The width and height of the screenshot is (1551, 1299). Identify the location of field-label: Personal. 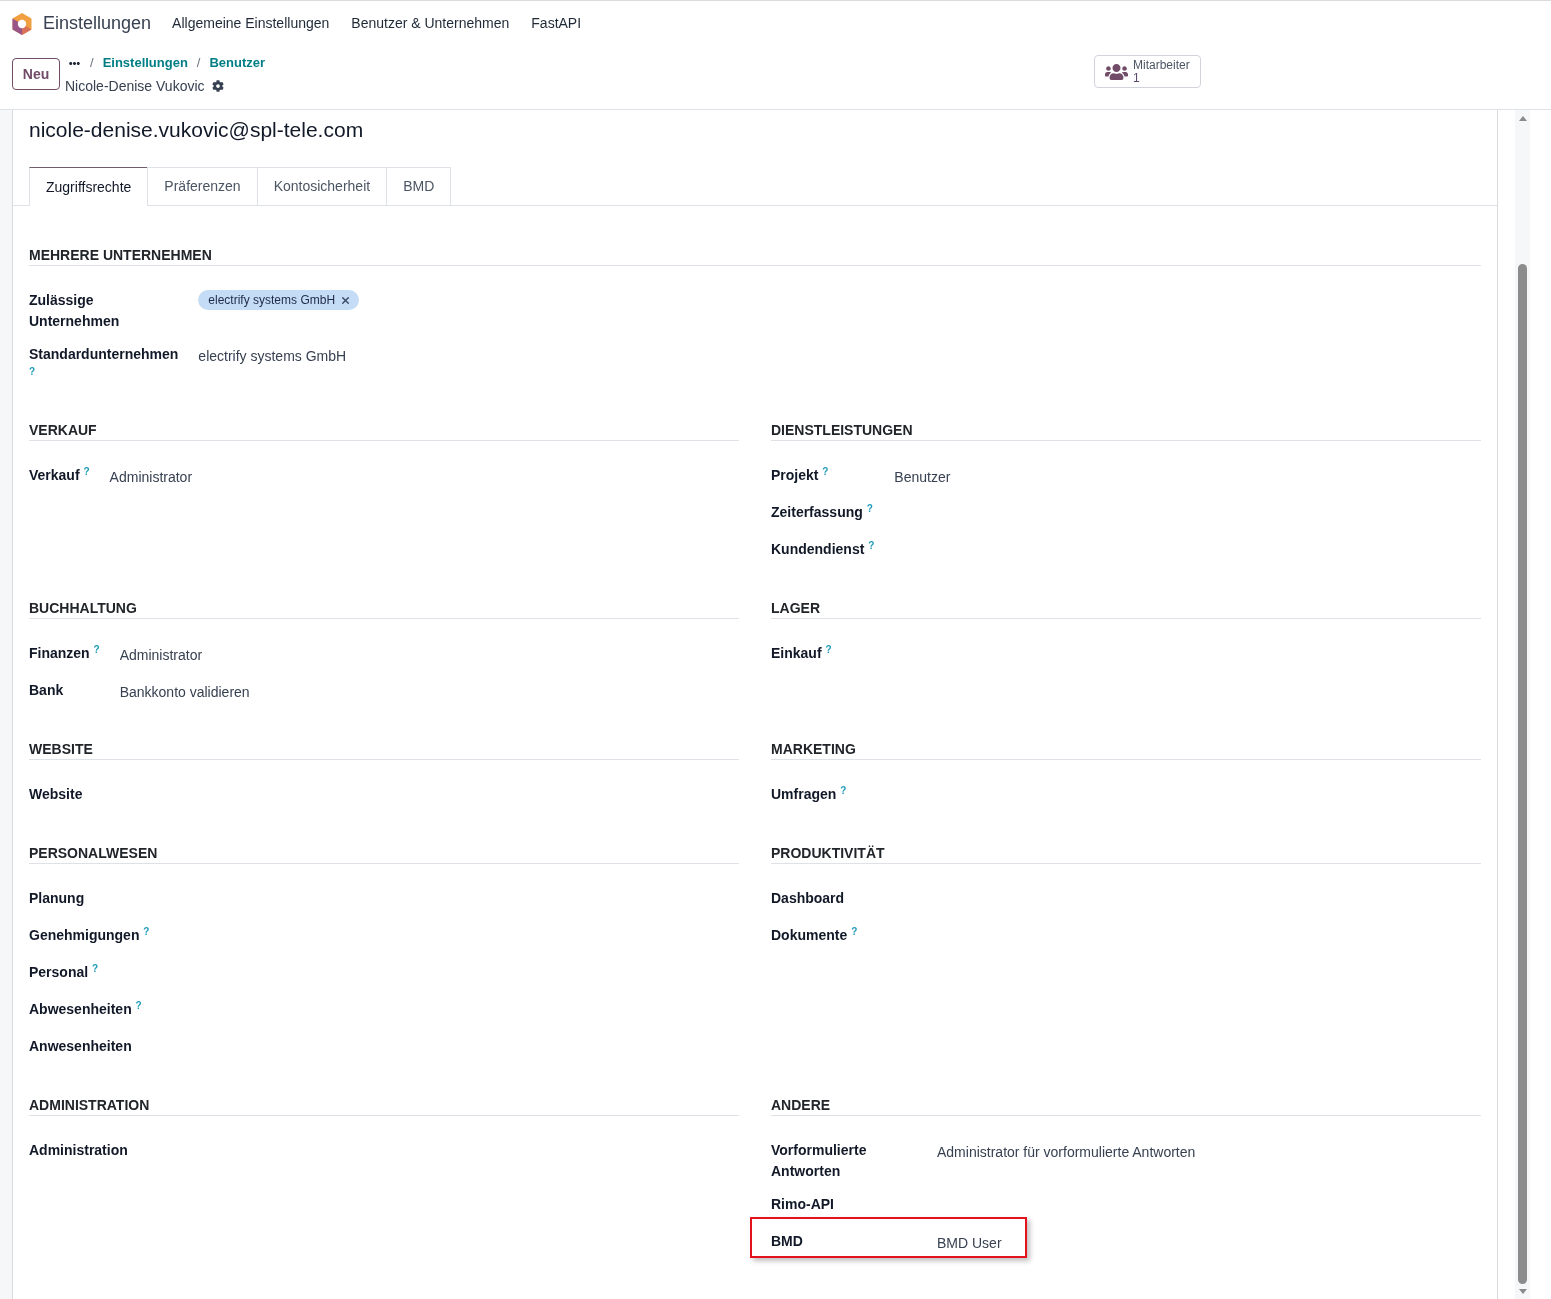
(59, 972).